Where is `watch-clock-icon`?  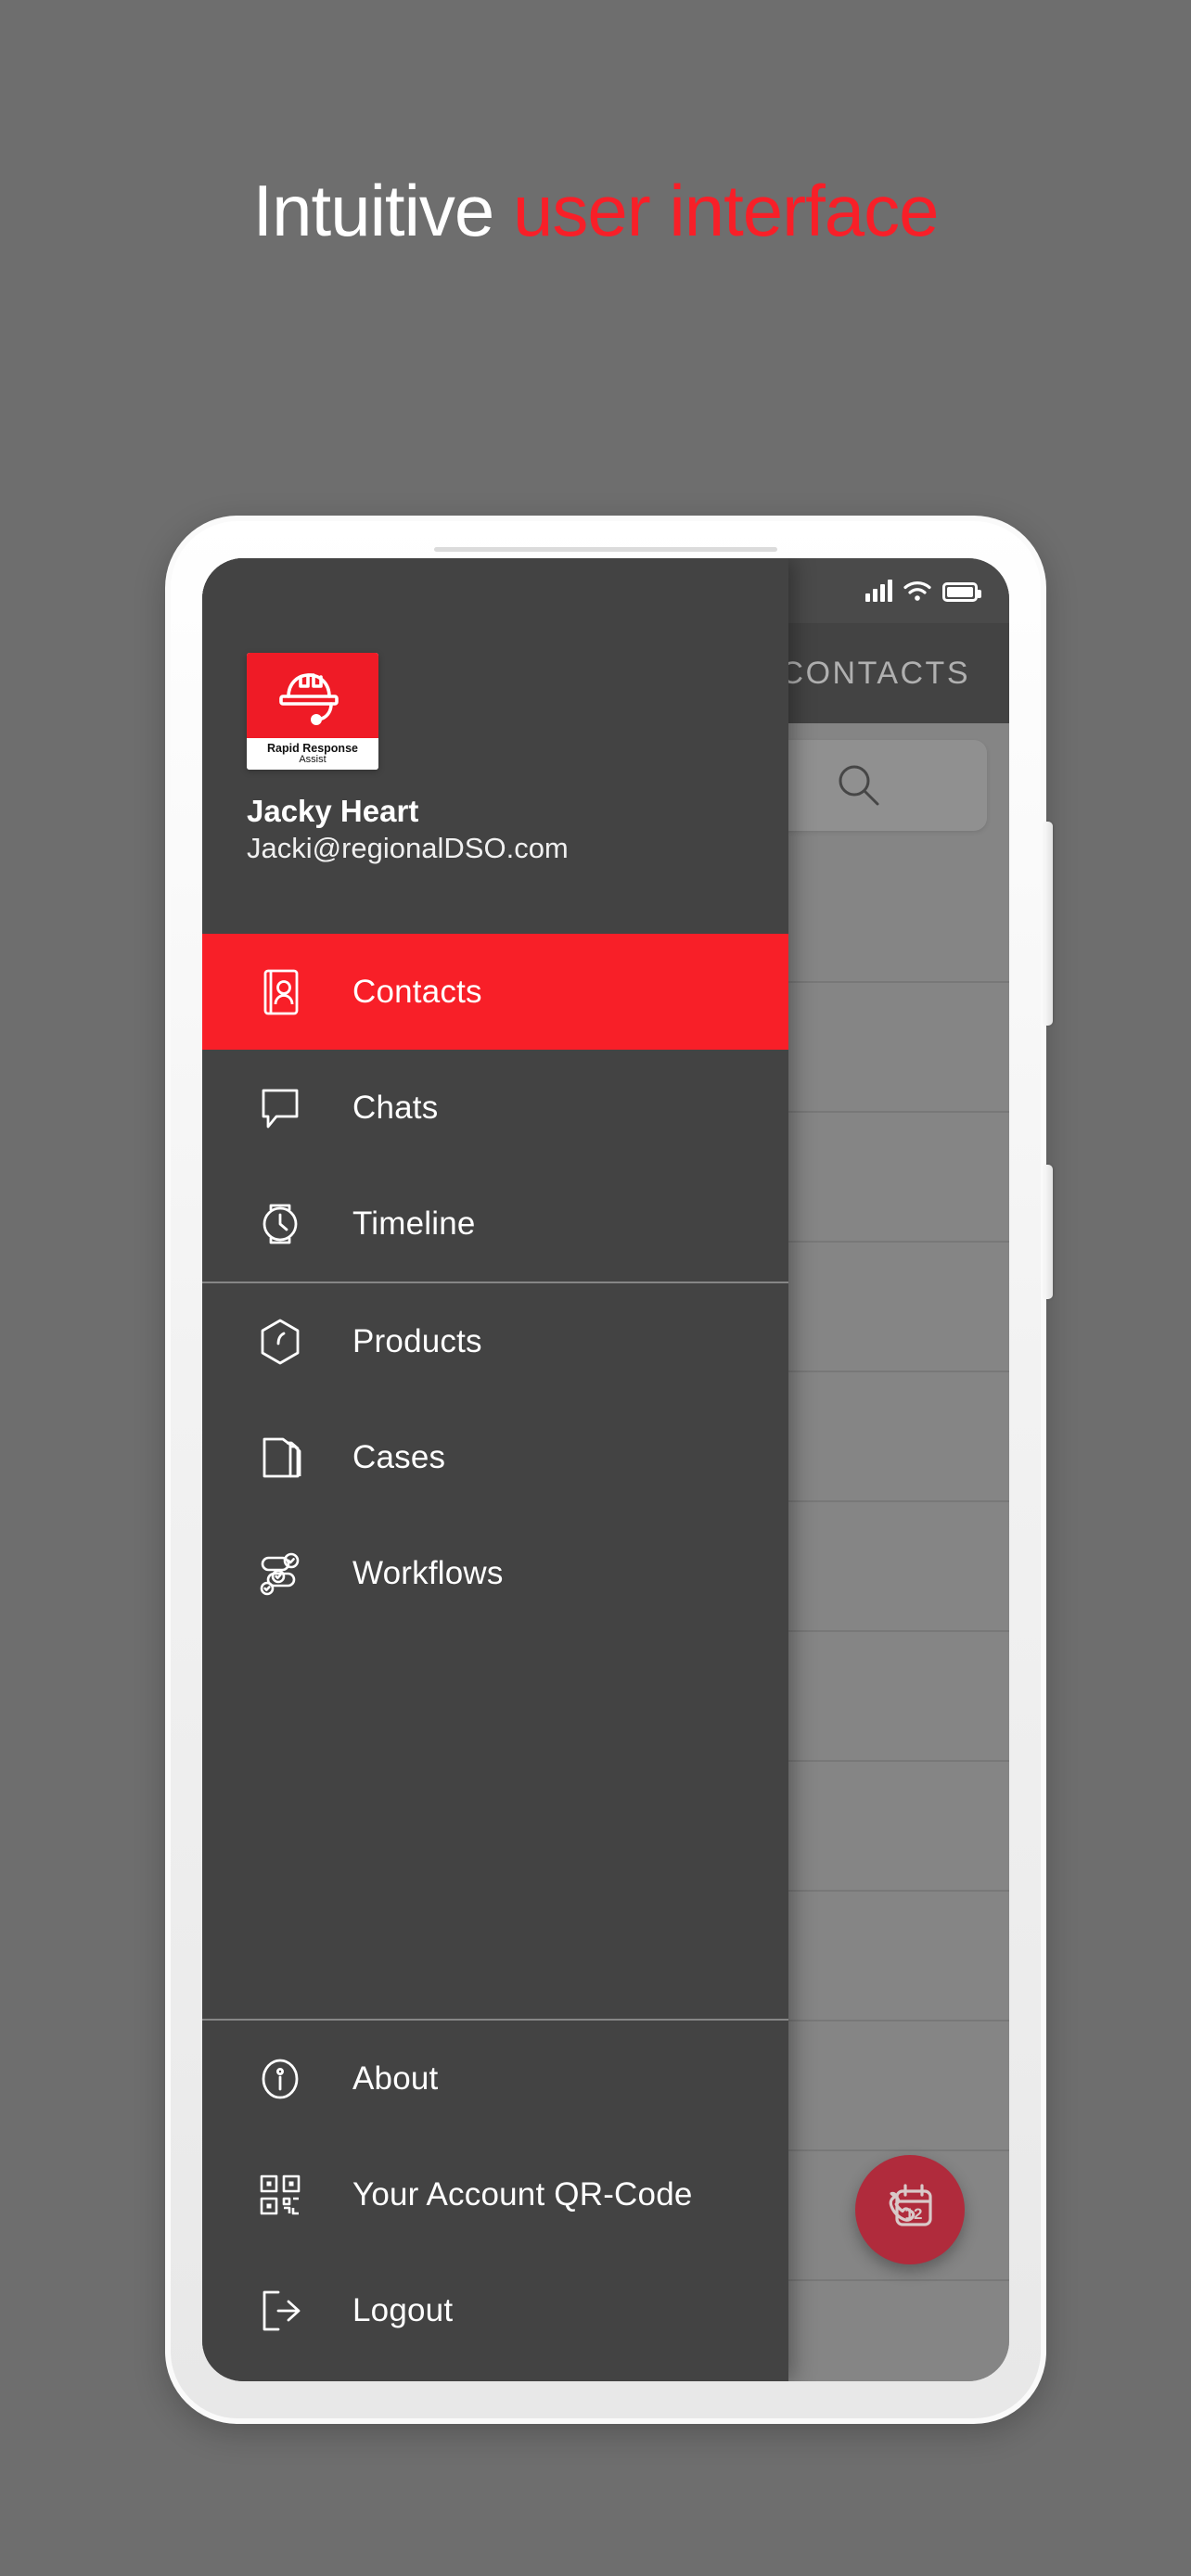
watch-clock-icon is located at coordinates (280, 1224).